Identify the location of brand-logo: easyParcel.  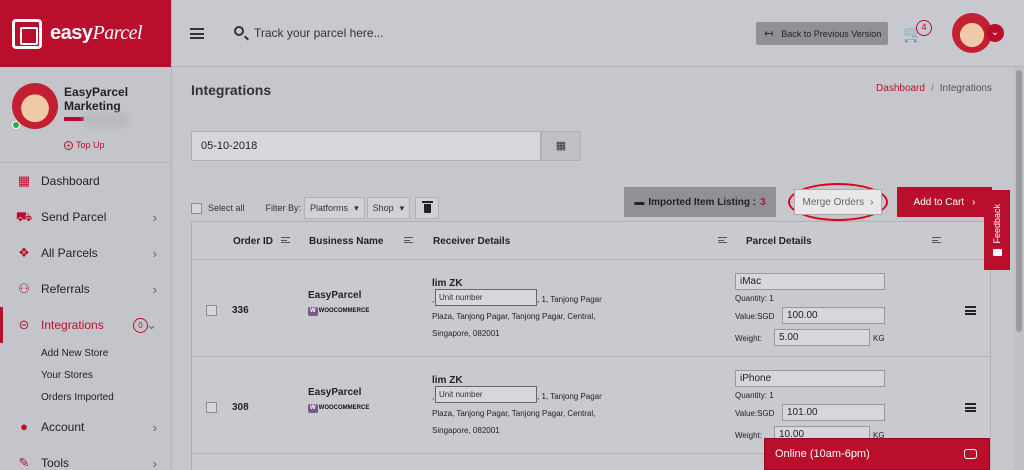
(85, 33).